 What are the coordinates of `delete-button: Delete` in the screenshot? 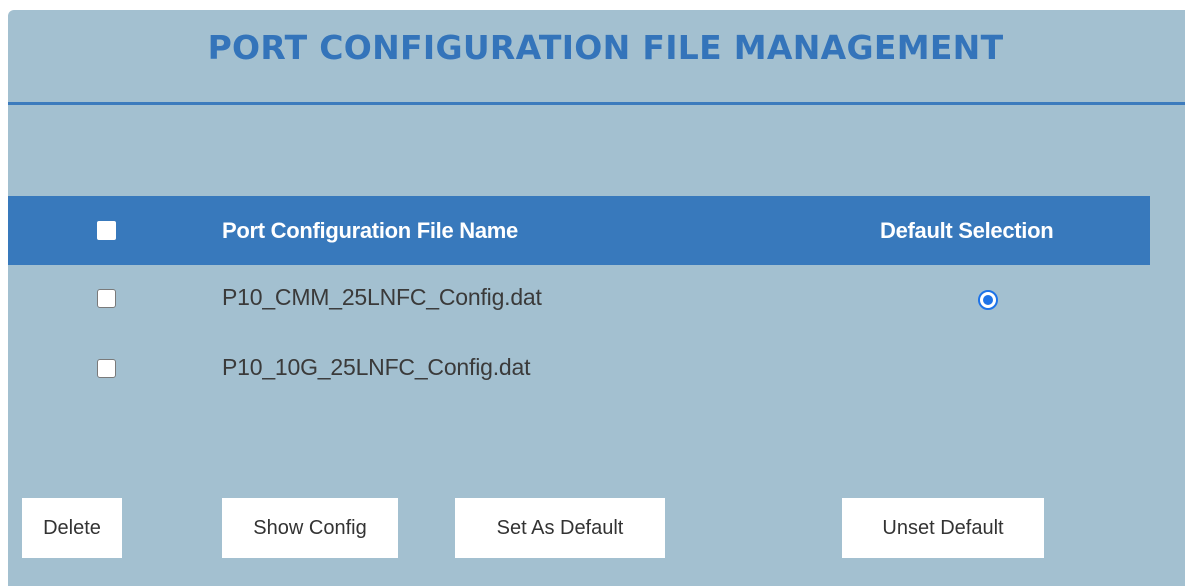 It's located at (72, 528).